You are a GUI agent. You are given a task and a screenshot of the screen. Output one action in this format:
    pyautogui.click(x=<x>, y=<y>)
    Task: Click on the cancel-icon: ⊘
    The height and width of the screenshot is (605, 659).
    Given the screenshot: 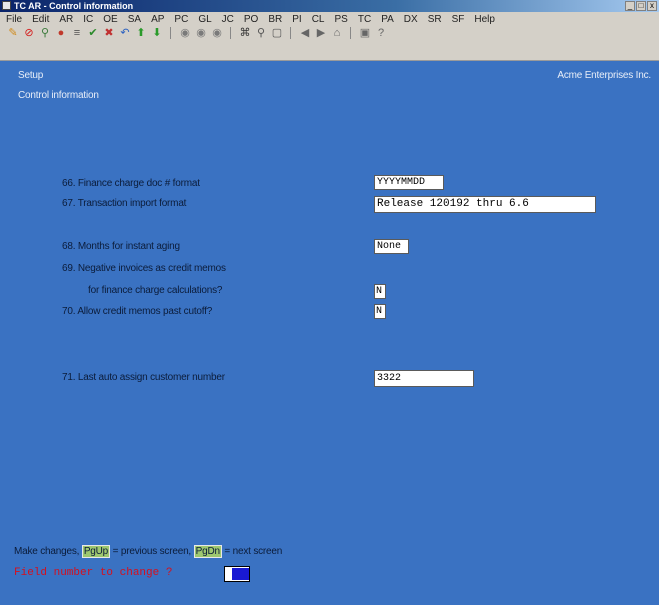 What is the action you would take?
    pyautogui.click(x=29, y=33)
    